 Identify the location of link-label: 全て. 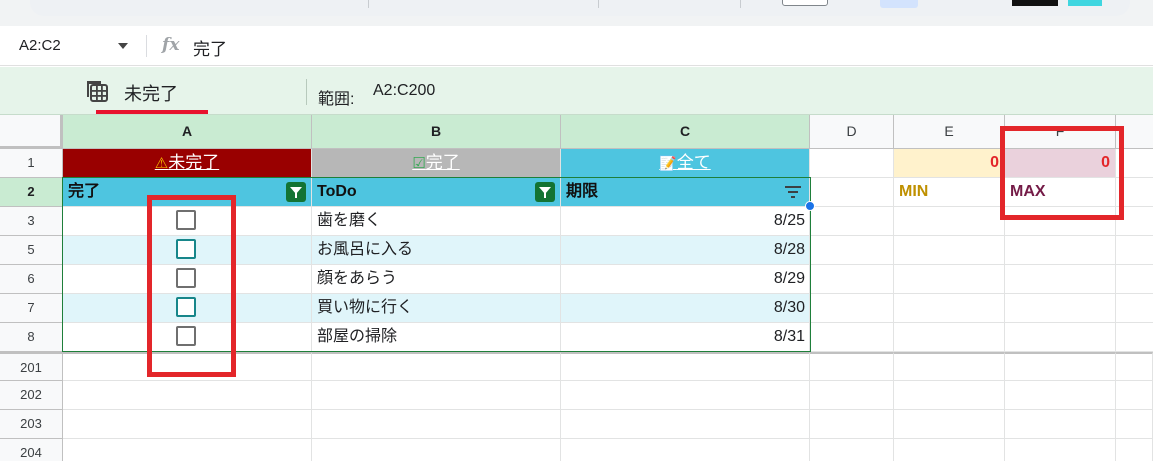
(693, 162).